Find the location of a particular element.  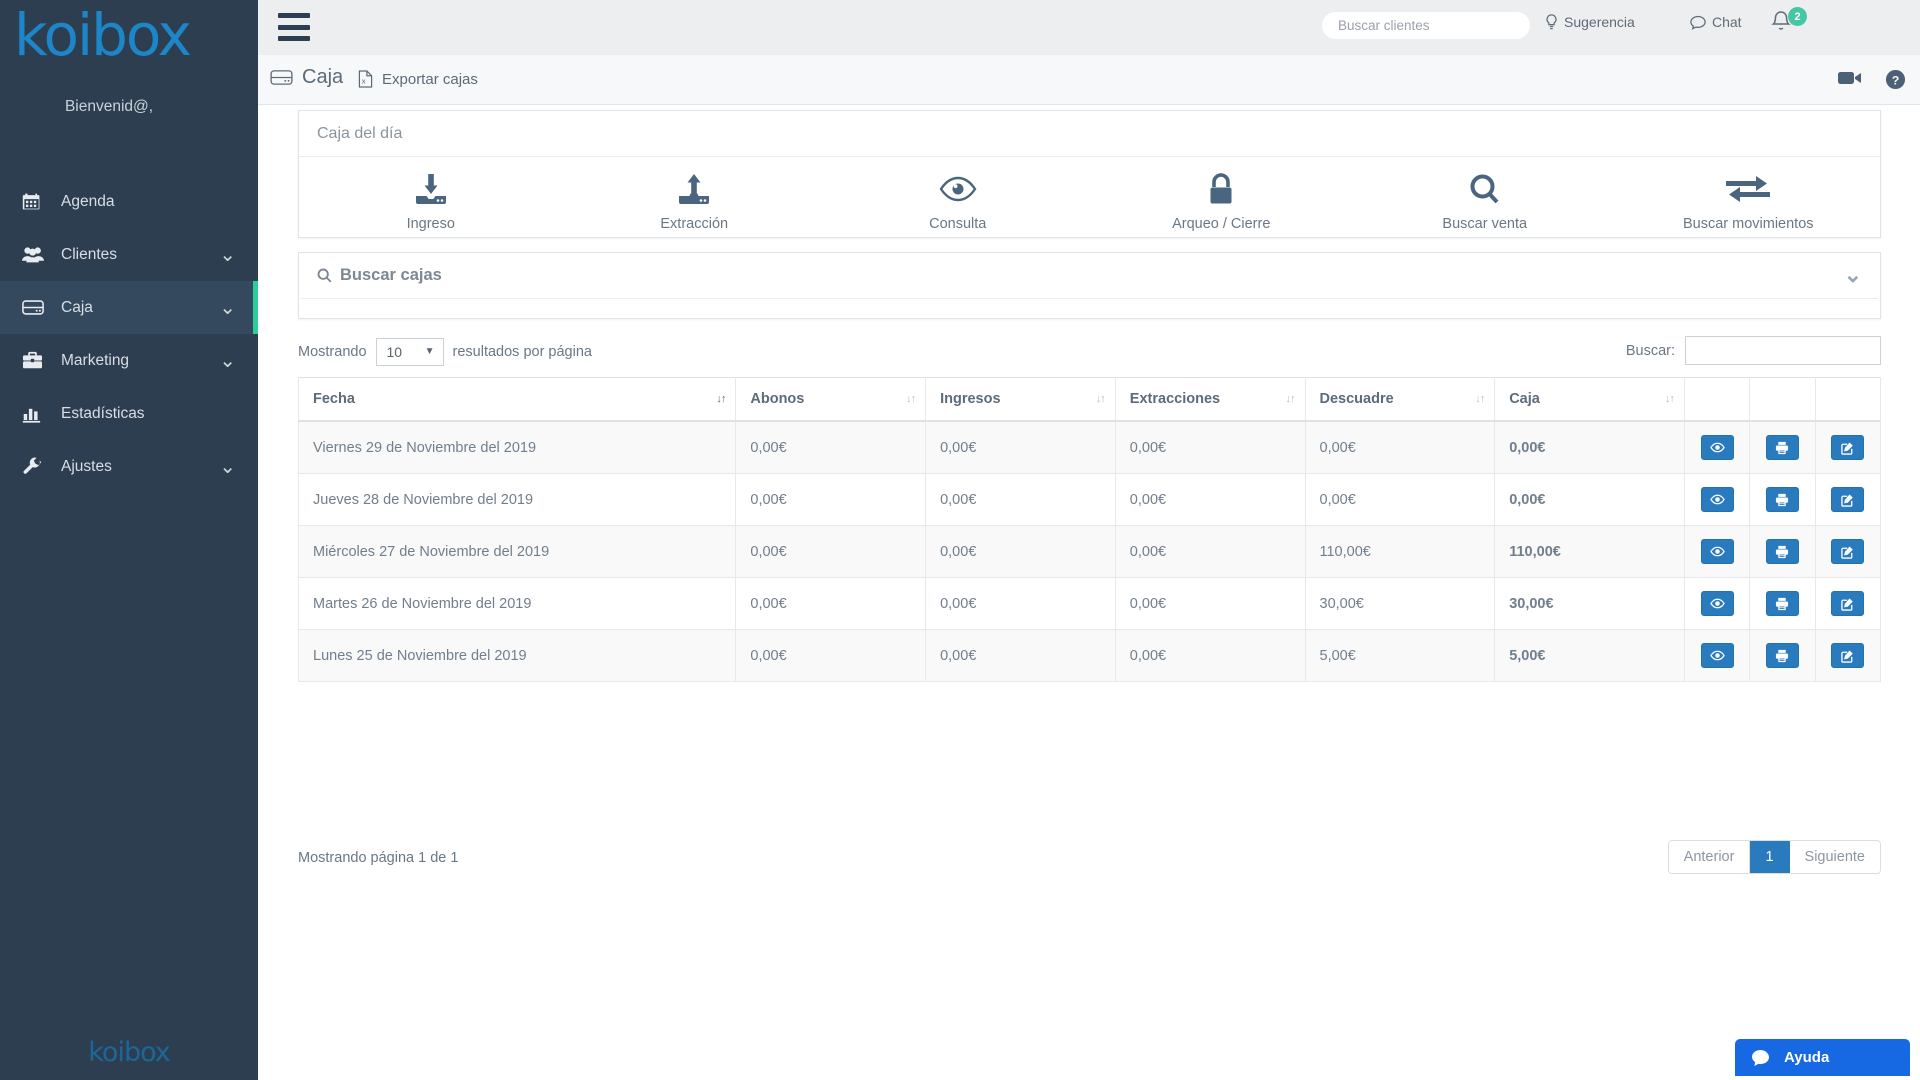

sidebar-item-clientes: Clientes ⌄ is located at coordinates (129, 254).